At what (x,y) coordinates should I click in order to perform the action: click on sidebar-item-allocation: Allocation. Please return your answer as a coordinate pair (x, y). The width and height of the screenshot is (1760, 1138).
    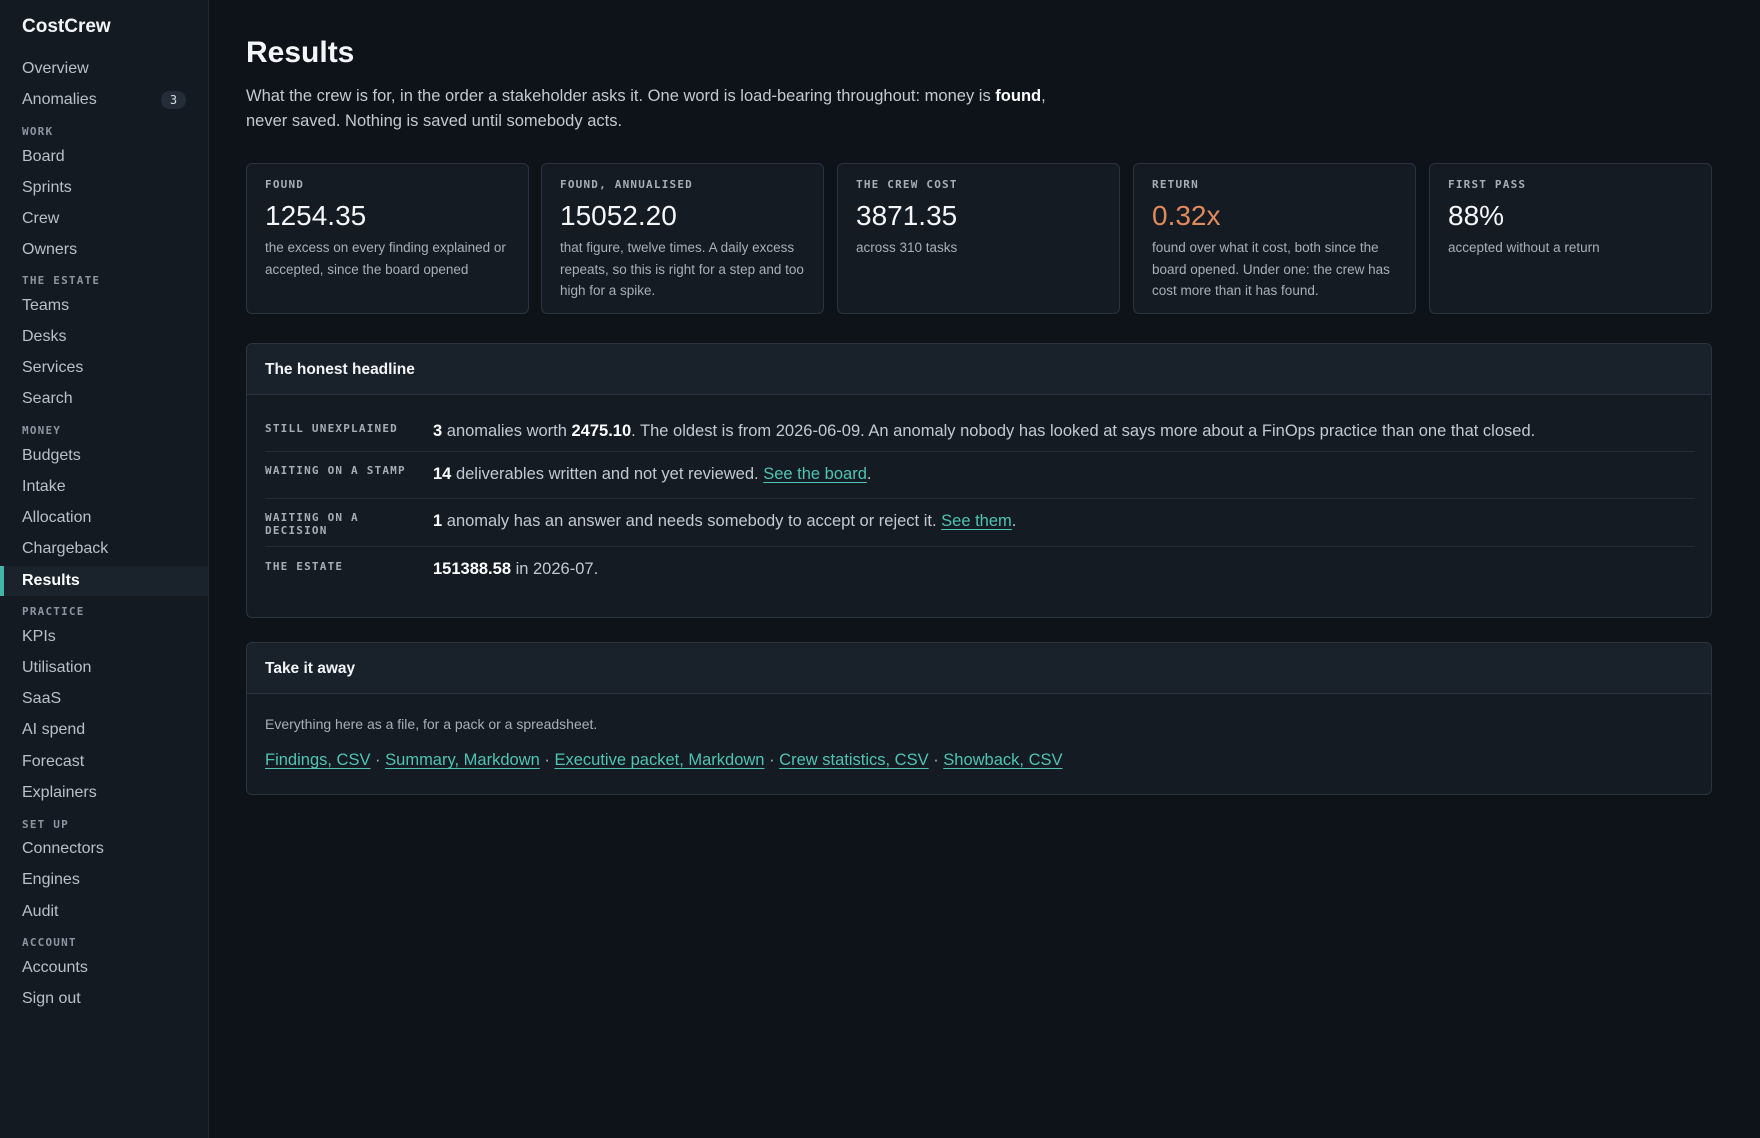
    Looking at the image, I should click on (104, 518).